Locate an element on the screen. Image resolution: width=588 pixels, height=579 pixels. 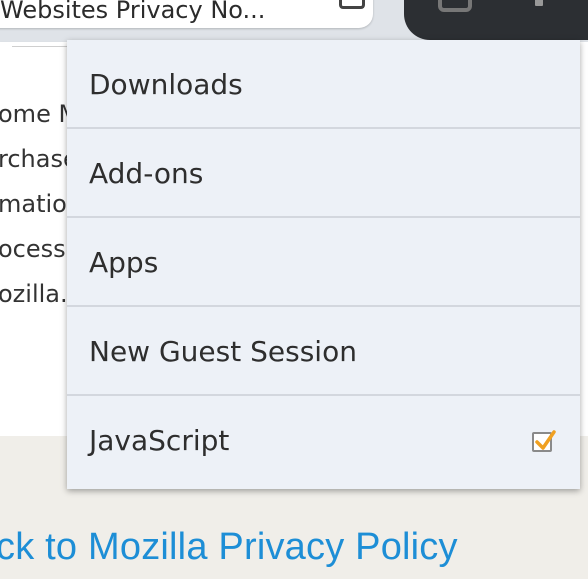
text-line: rchase is located at coordinates (34, 159).